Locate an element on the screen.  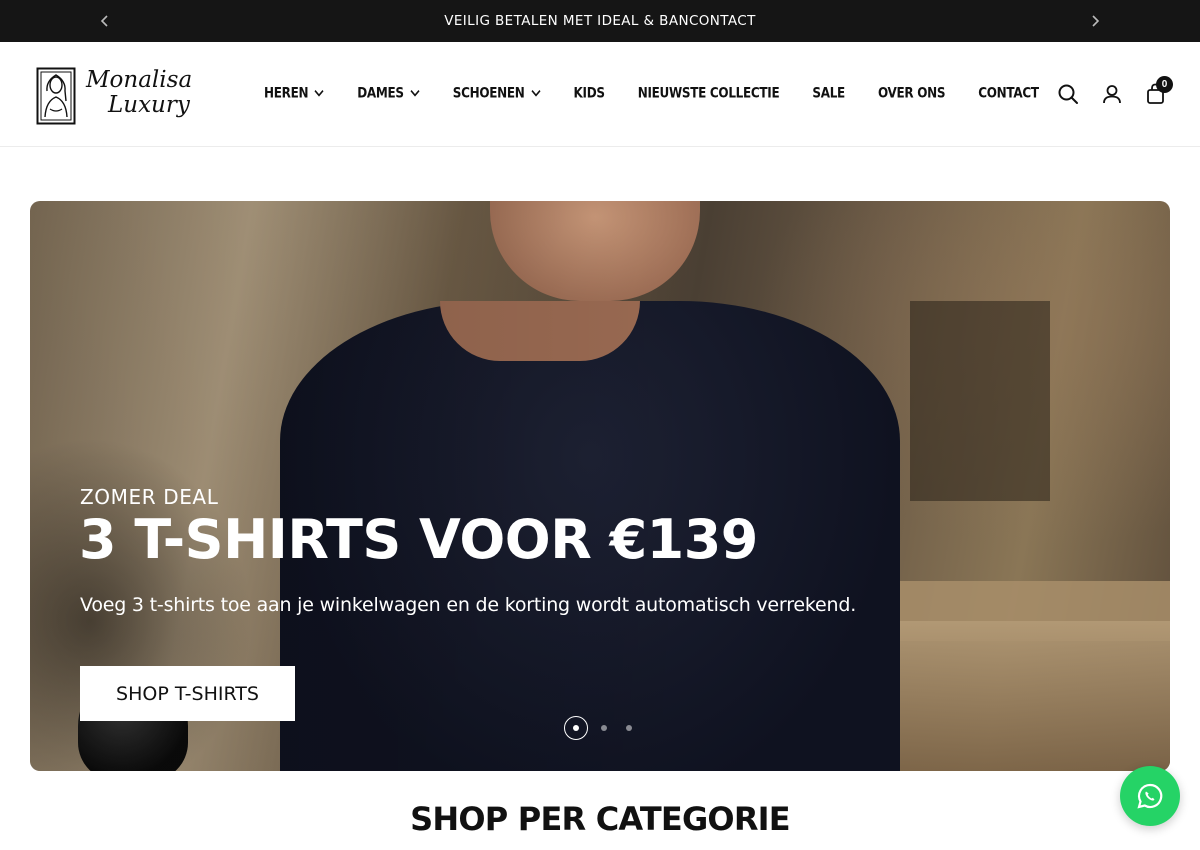
brand-name-line1: Monalisa is located at coordinates (139, 80).